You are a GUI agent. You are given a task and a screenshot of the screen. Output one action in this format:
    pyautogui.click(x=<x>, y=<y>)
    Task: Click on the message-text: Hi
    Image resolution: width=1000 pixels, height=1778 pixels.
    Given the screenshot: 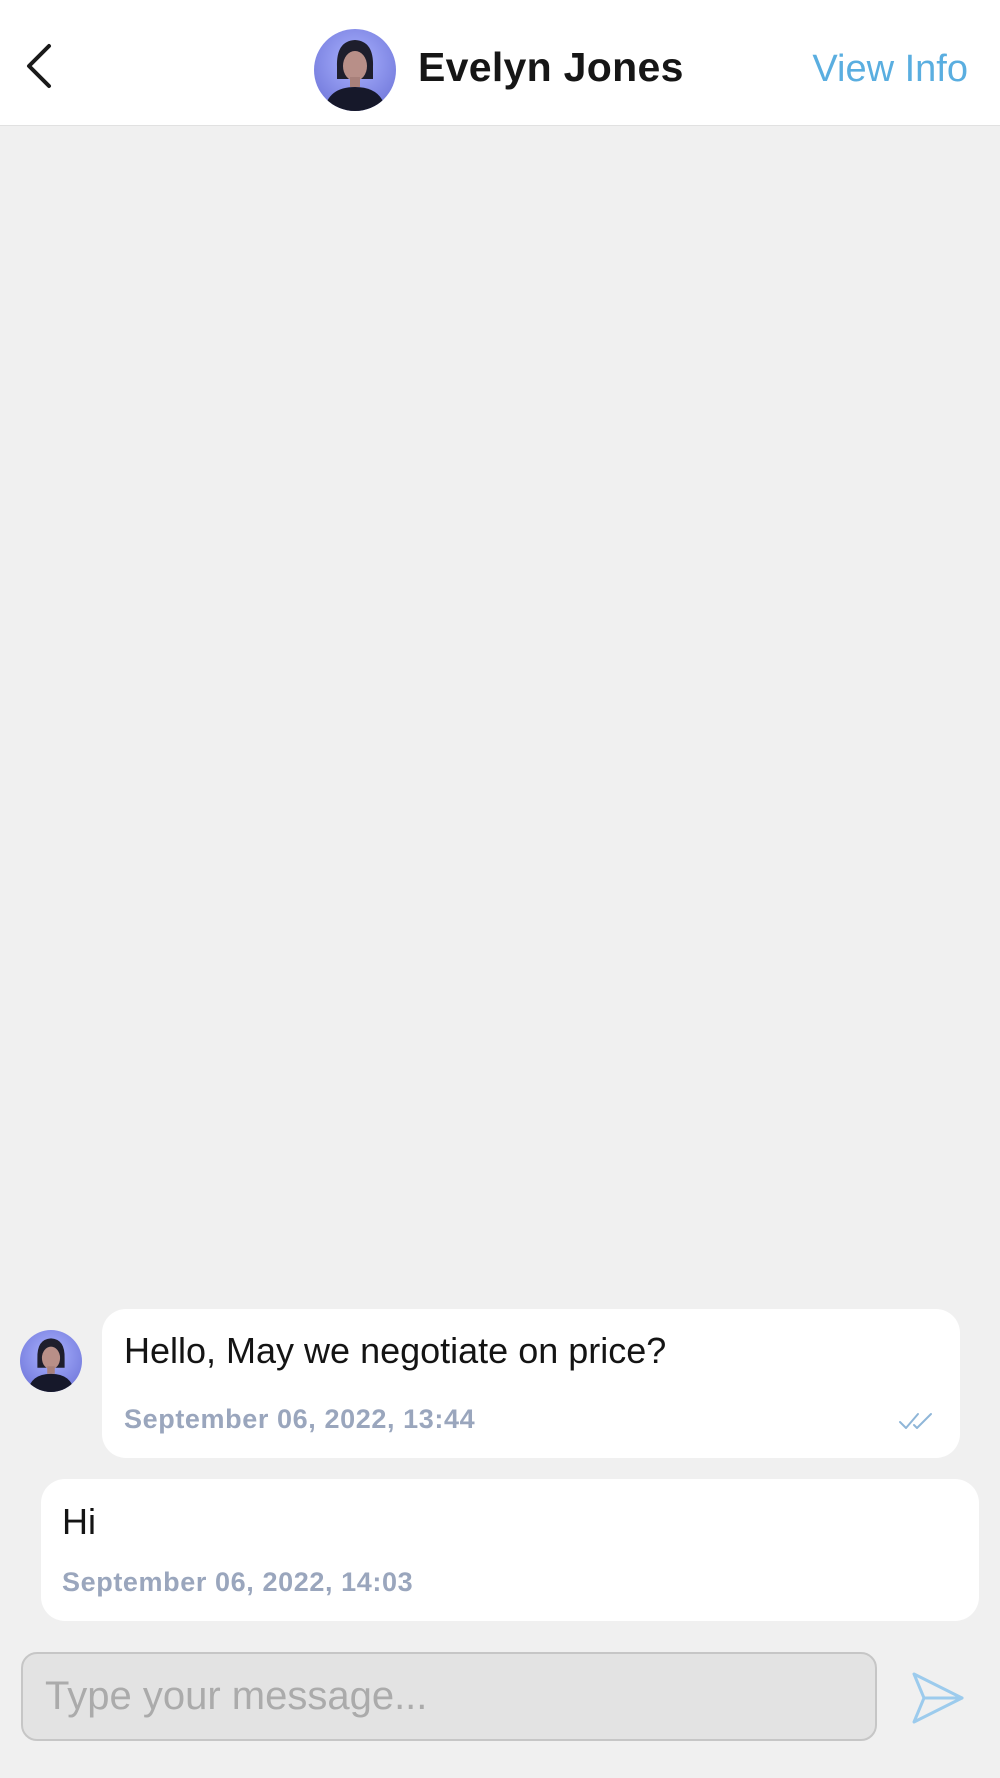 What is the action you would take?
    pyautogui.click(x=79, y=1521)
    